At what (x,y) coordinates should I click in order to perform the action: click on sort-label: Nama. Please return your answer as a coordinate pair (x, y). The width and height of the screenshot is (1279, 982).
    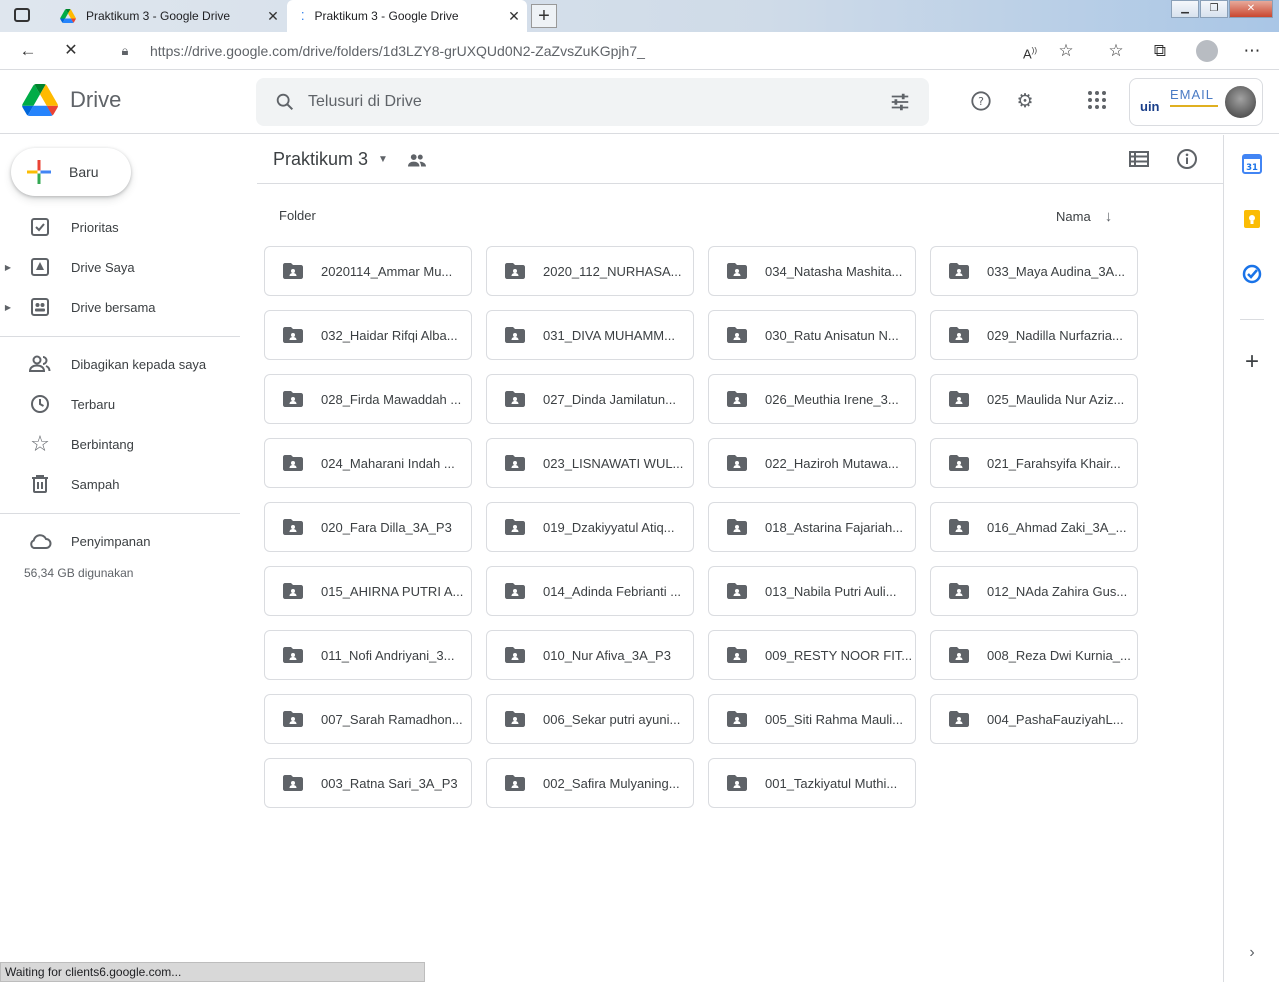
    Looking at the image, I should click on (1073, 216).